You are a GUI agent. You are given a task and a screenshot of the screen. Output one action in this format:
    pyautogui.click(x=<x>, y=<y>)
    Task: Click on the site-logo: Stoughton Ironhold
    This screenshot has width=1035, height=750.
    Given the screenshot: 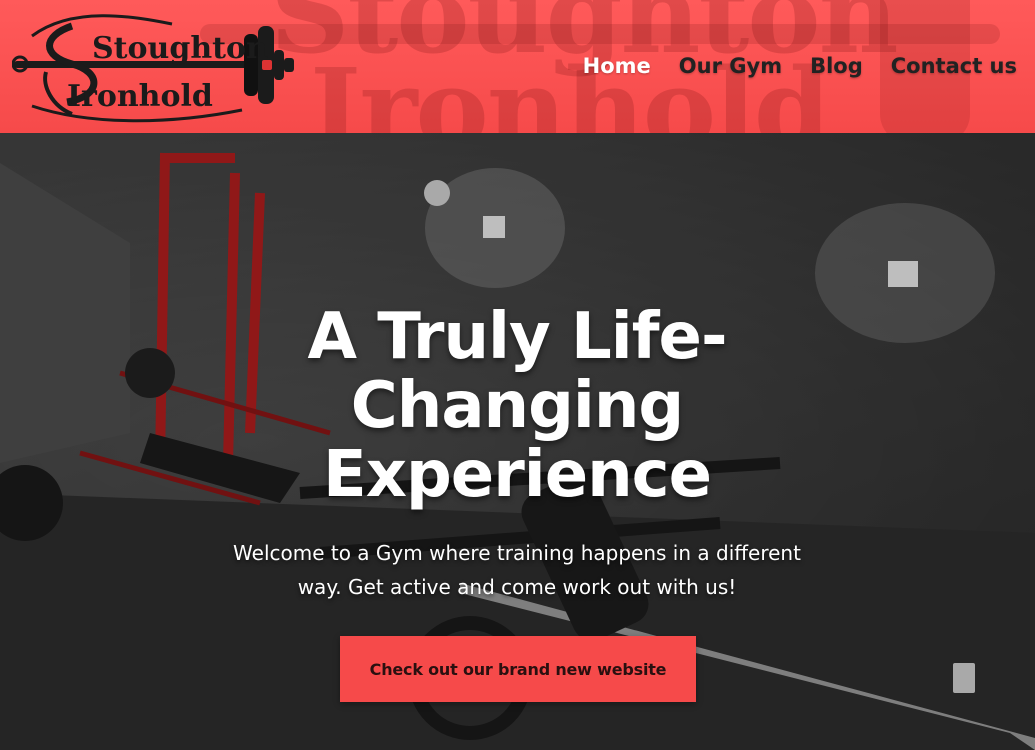 What is the action you would take?
    pyautogui.click(x=154, y=67)
    